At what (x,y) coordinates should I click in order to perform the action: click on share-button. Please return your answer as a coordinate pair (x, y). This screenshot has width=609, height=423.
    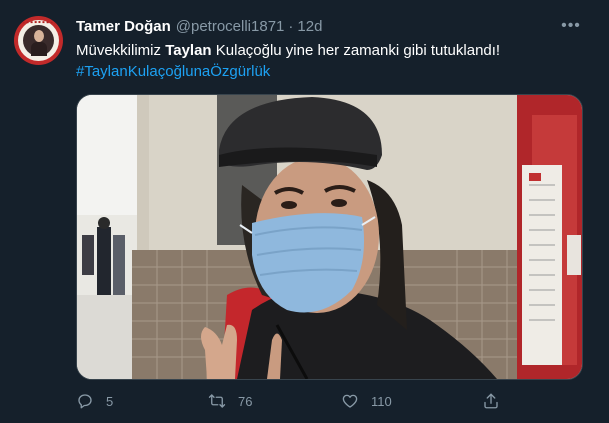
    Looking at the image, I should click on (491, 401).